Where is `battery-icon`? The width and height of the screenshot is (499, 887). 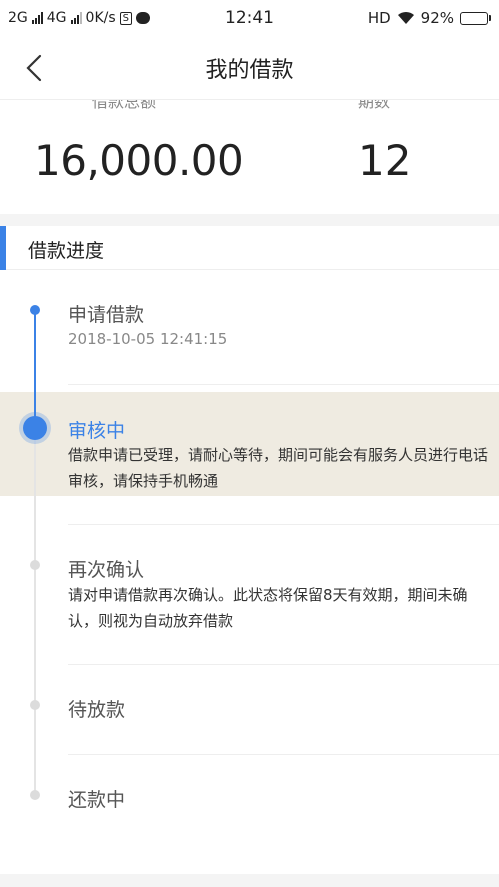
battery-icon is located at coordinates (475, 18).